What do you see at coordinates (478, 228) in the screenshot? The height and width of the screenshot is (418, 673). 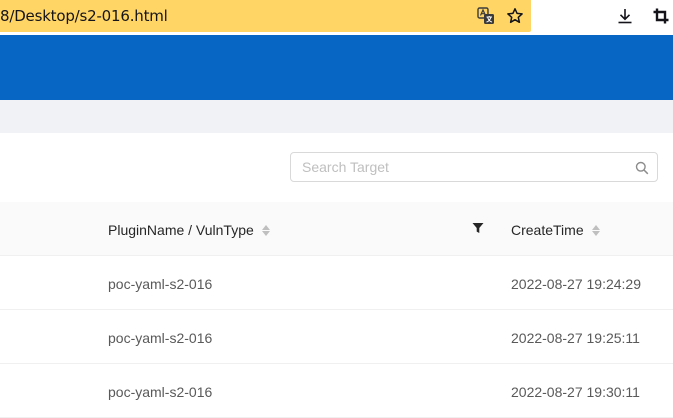 I see `filter-icon` at bounding box center [478, 228].